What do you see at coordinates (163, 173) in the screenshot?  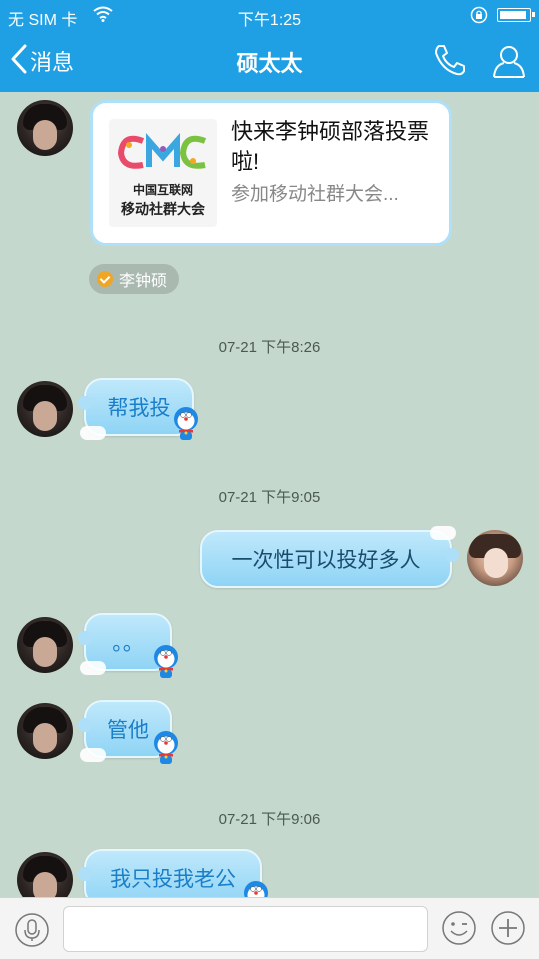 I see `cmc-logo: 中国互联网 移动社群大会` at bounding box center [163, 173].